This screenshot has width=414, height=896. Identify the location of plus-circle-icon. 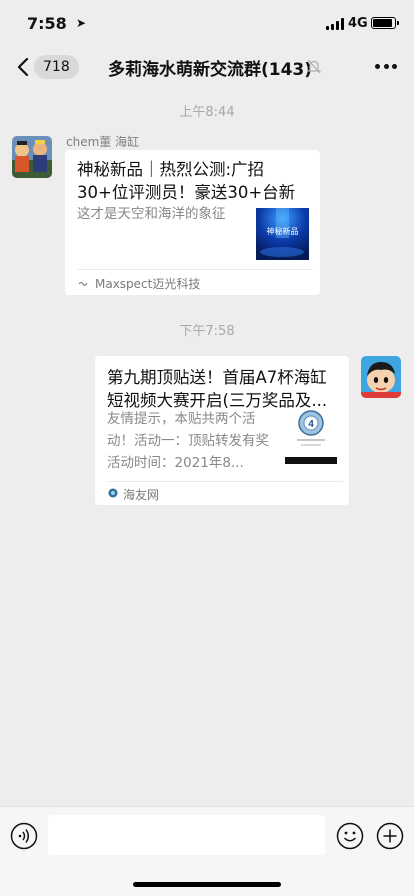
(390, 836).